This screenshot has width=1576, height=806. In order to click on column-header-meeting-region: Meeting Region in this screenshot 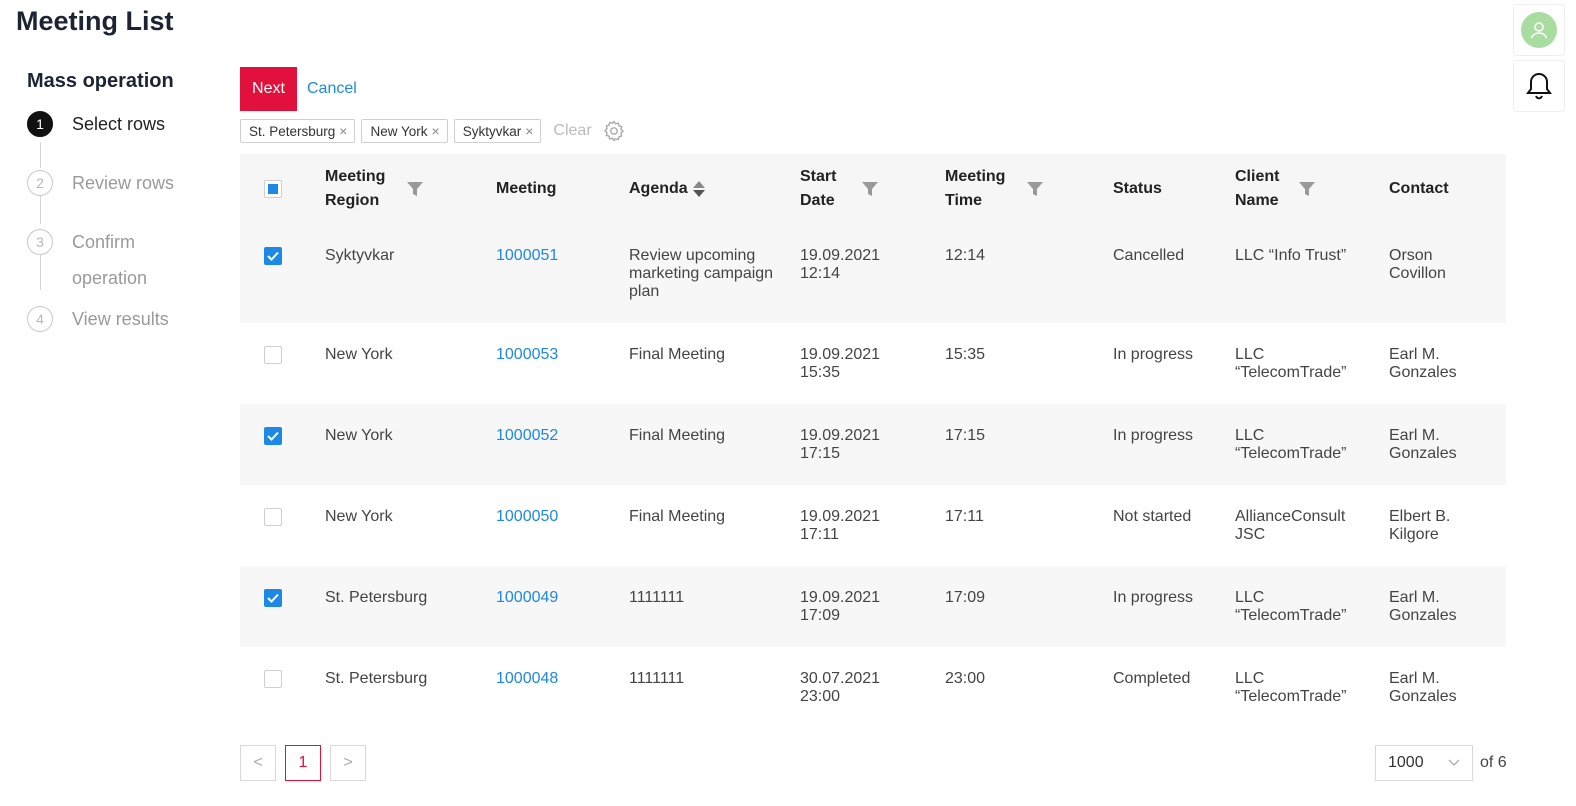, I will do `click(356, 189)`.